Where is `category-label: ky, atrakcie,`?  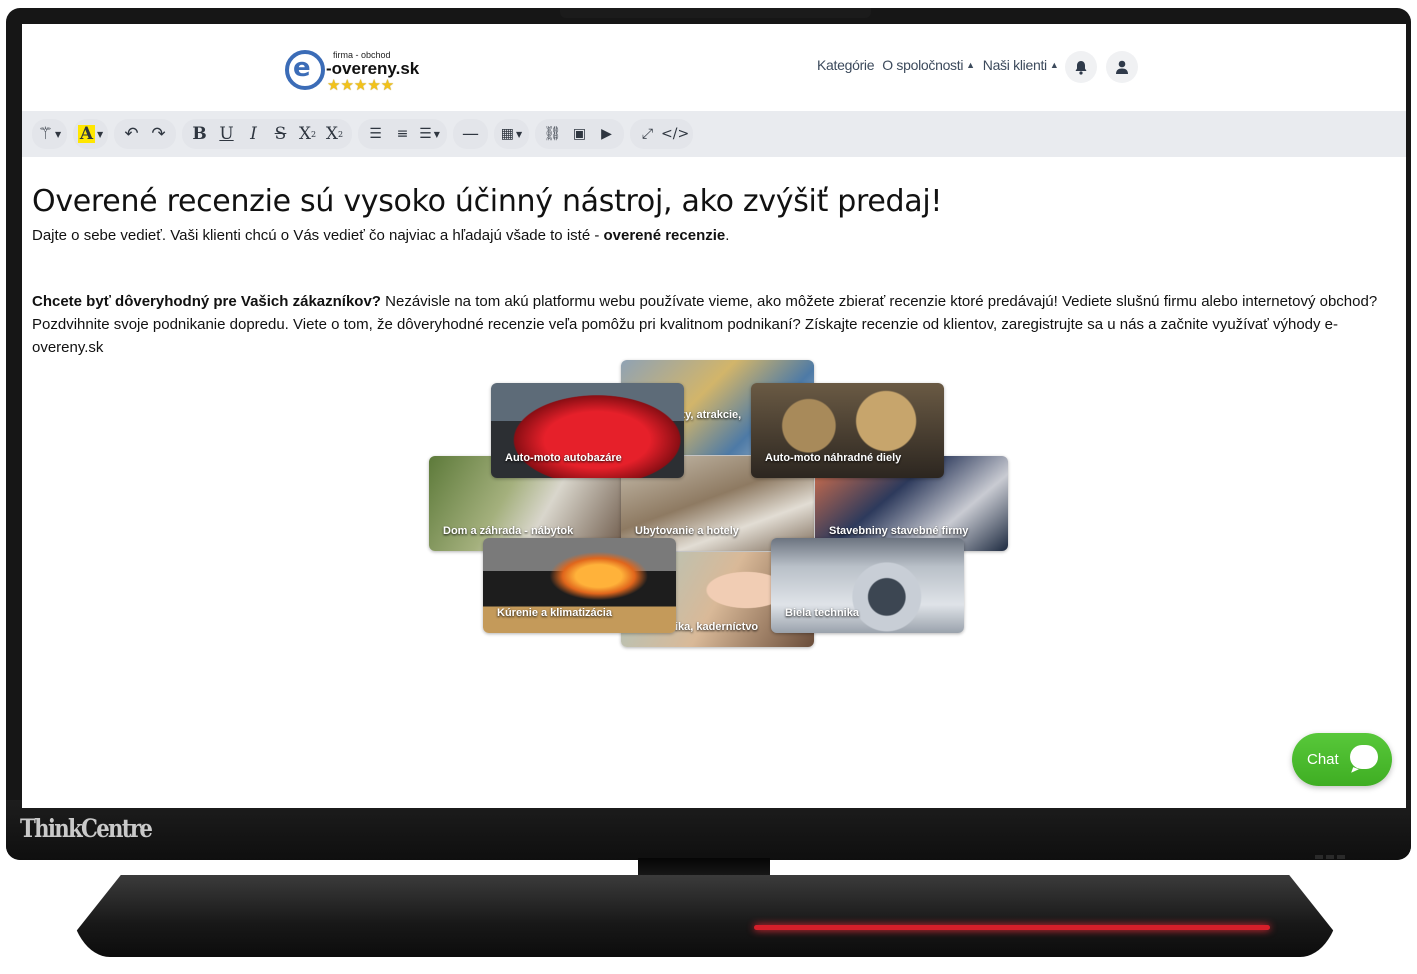 category-label: ky, atrakcie, is located at coordinates (710, 415).